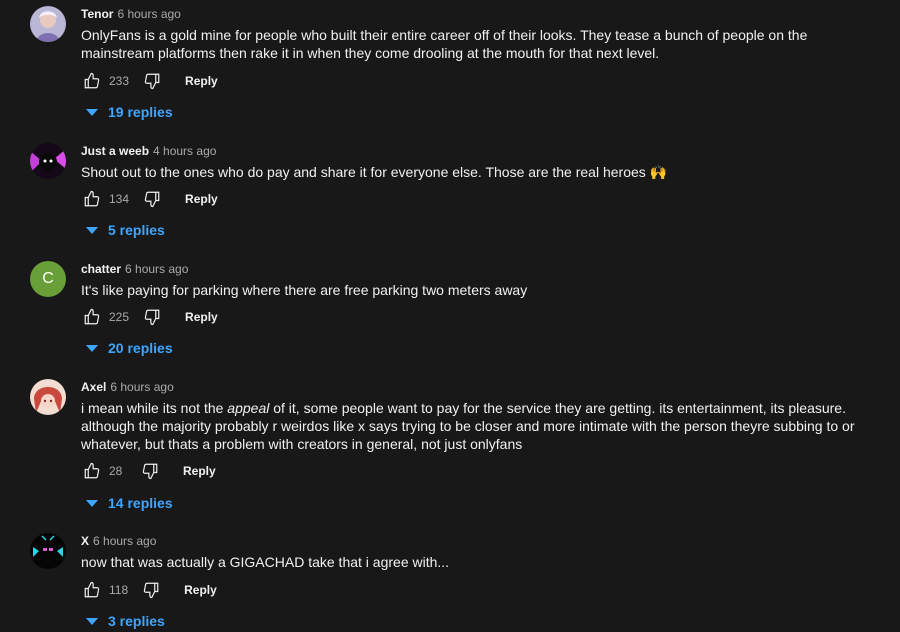  I want to click on like-count: 28, so click(116, 471).